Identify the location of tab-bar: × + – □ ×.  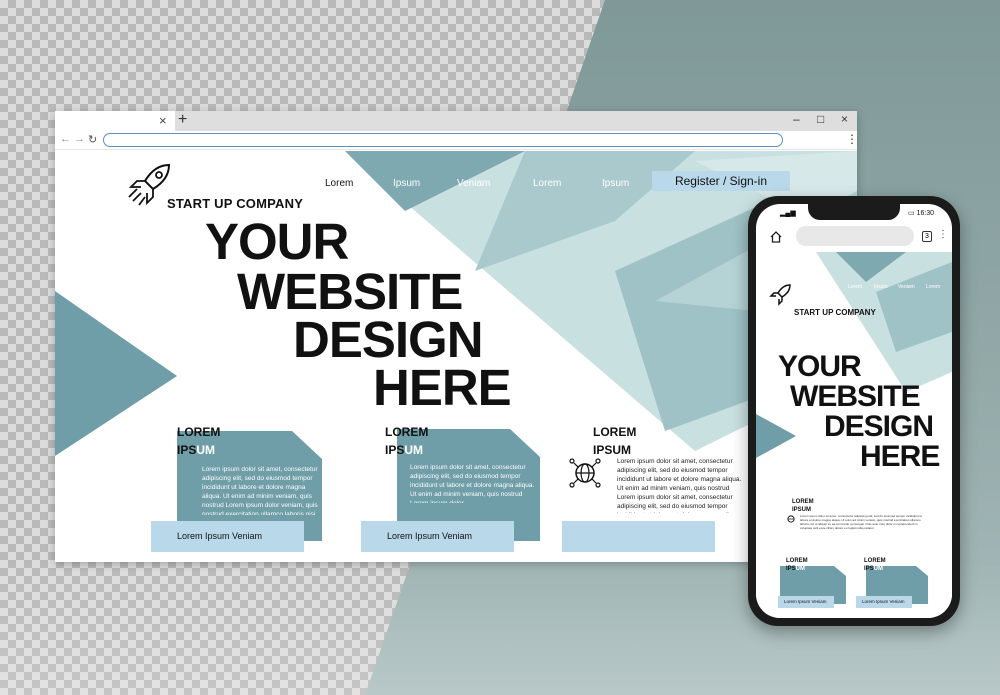
(456, 121).